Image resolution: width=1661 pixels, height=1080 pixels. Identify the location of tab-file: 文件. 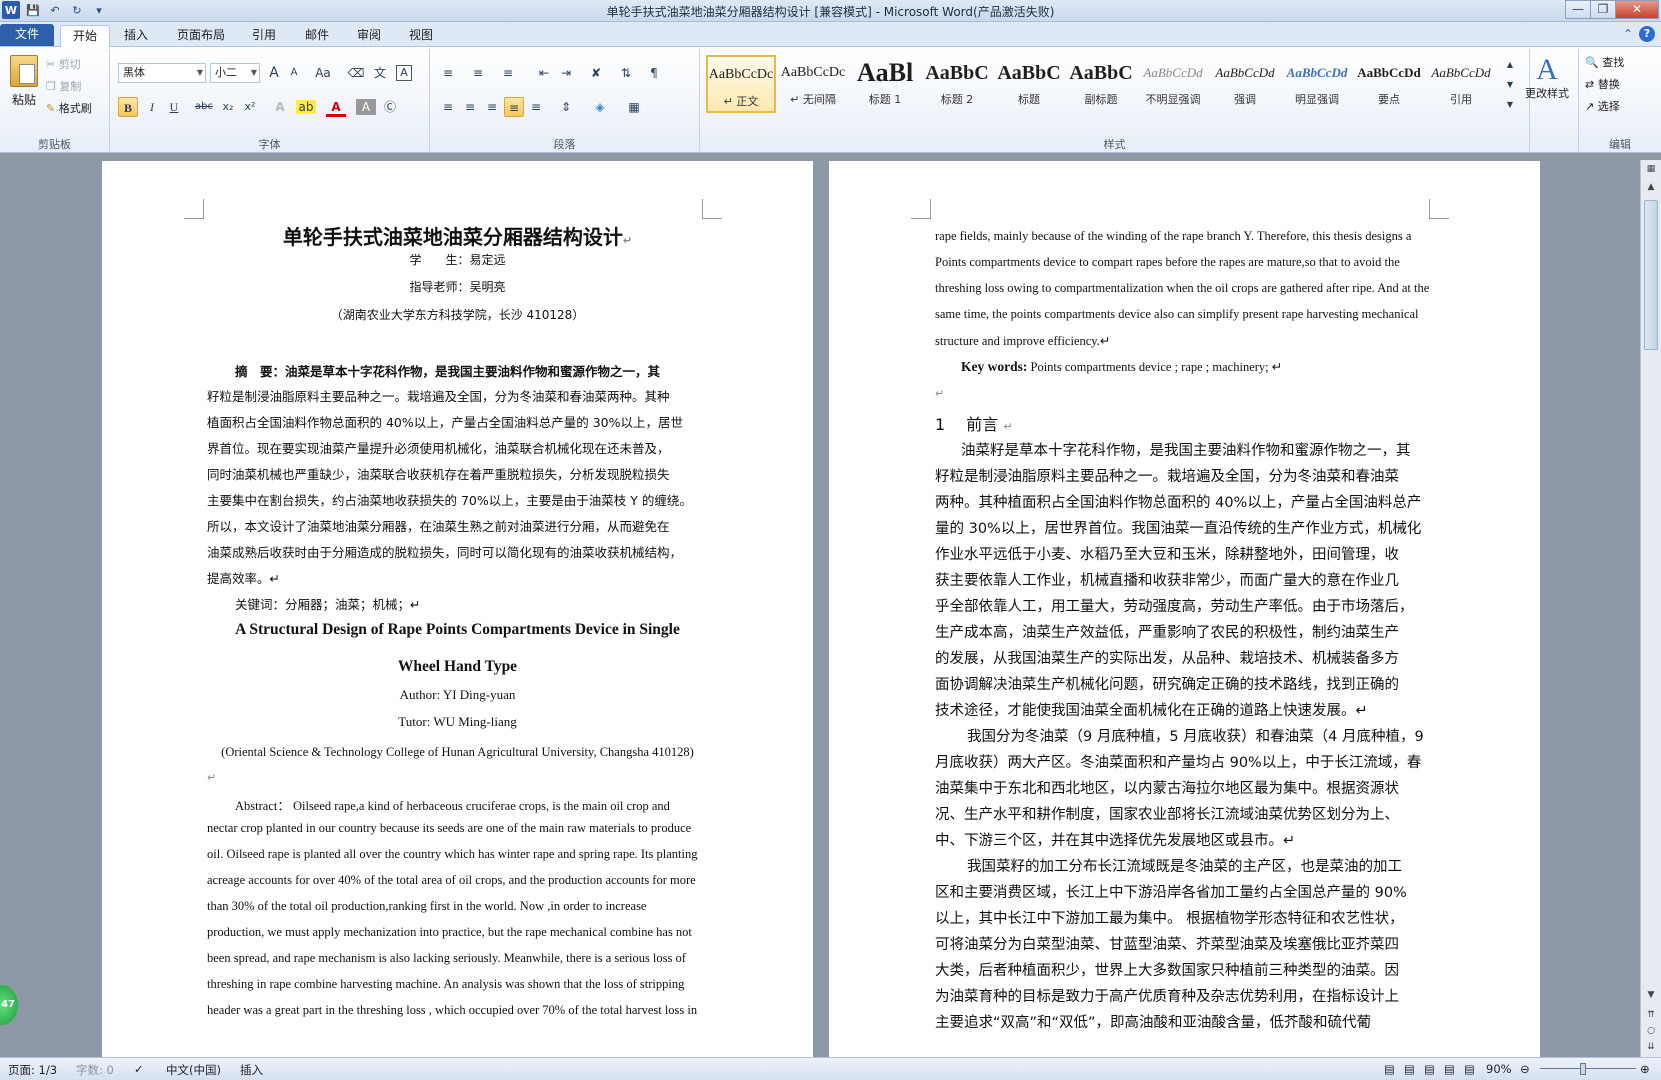
(27, 35).